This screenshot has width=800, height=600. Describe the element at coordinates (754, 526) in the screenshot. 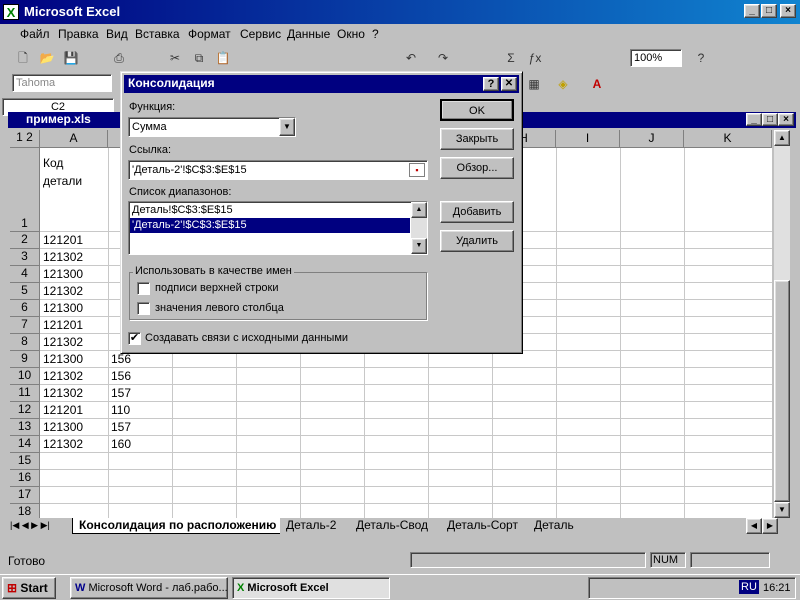

I see `hscroll-left-icon: ◀` at that location.